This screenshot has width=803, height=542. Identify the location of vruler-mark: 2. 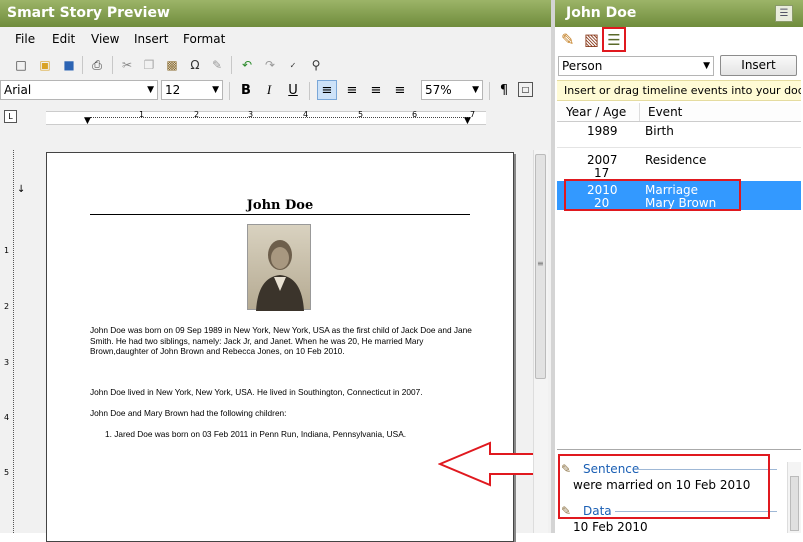
(7, 306).